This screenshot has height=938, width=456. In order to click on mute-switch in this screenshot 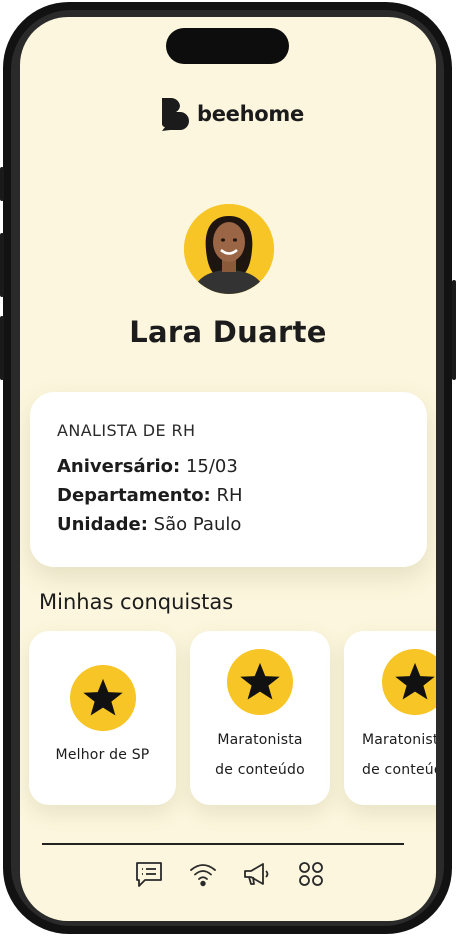, I will do `click(2, 184)`.